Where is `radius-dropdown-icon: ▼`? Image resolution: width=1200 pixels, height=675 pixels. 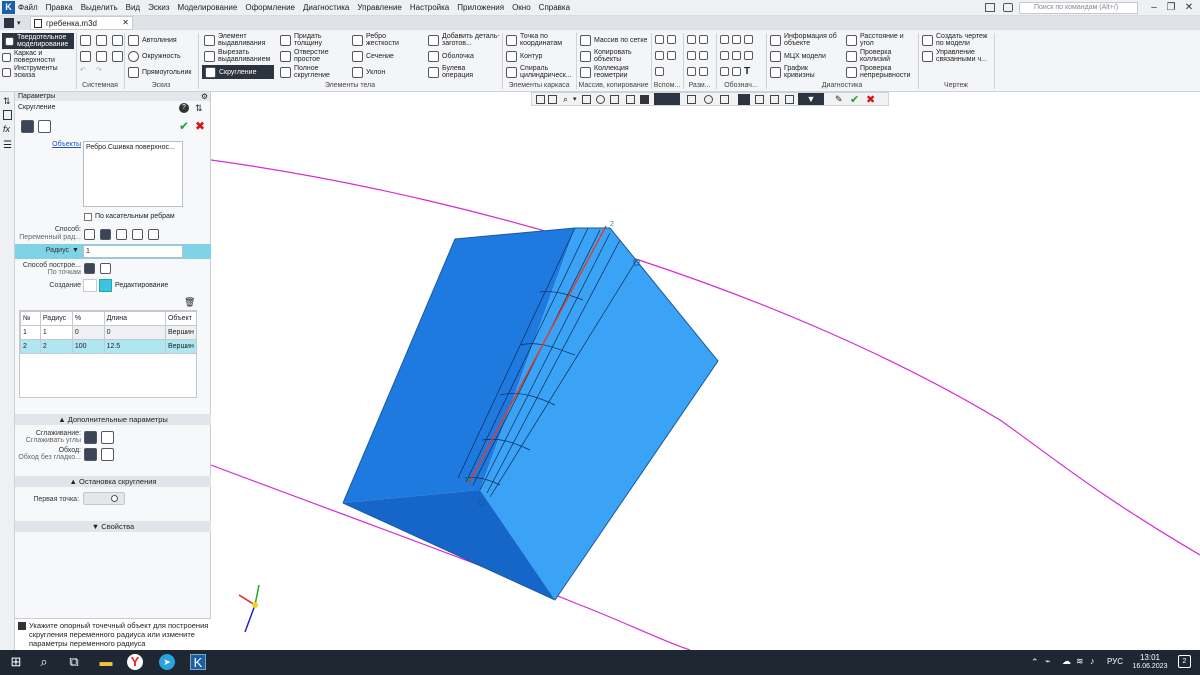 radius-dropdown-icon: ▼ is located at coordinates (75, 250).